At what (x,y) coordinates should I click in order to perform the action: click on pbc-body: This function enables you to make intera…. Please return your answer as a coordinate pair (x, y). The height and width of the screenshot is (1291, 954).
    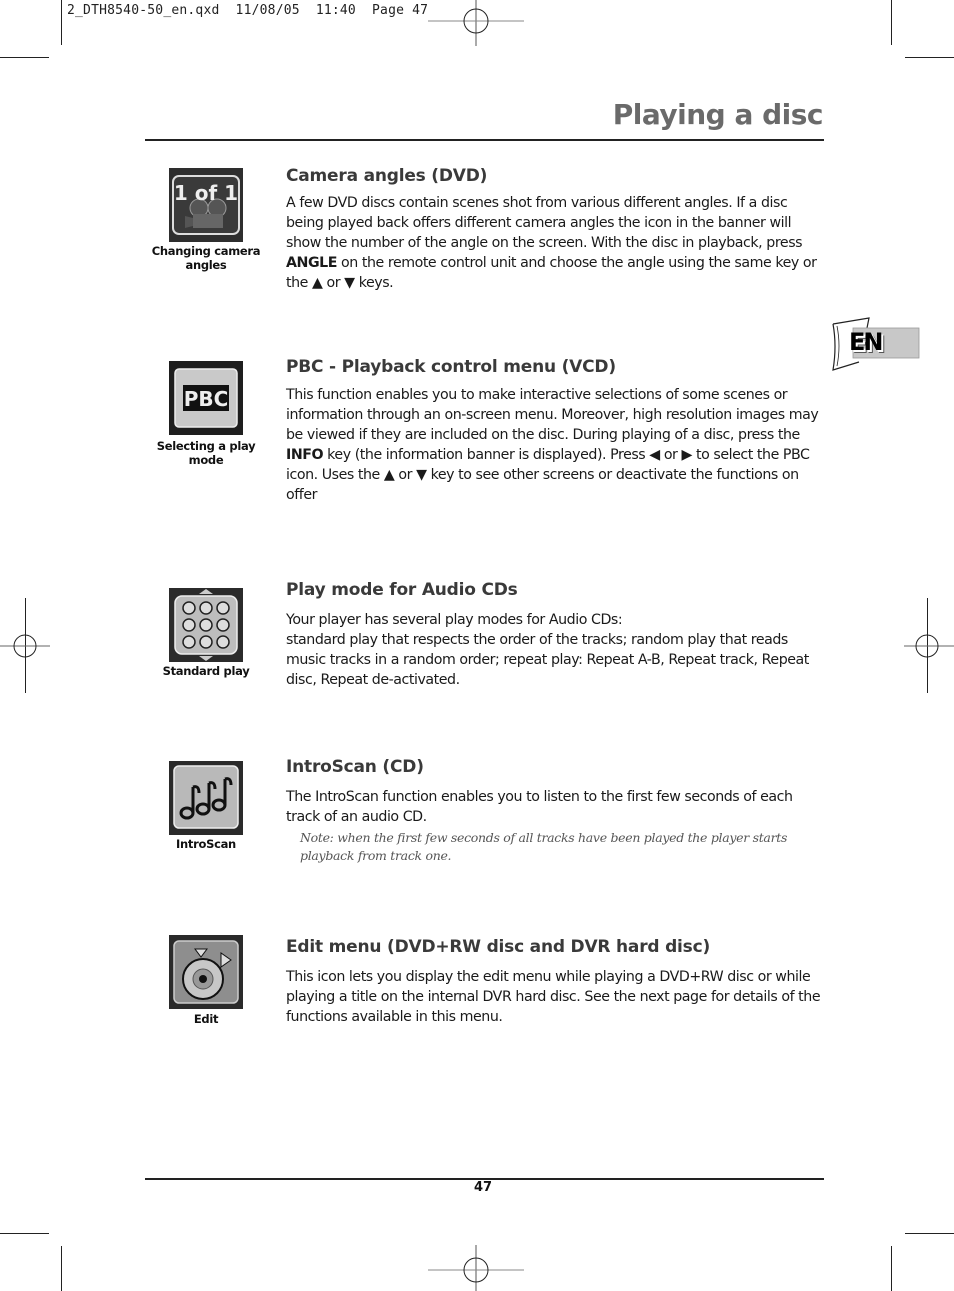
    Looking at the image, I should click on (552, 445).